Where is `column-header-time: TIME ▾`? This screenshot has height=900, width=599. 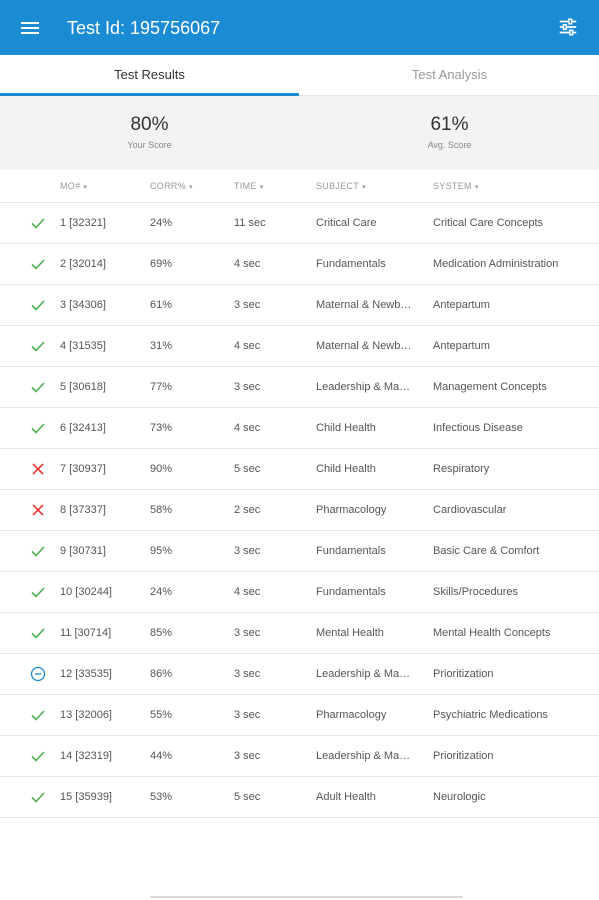 column-header-time: TIME ▾ is located at coordinates (249, 186).